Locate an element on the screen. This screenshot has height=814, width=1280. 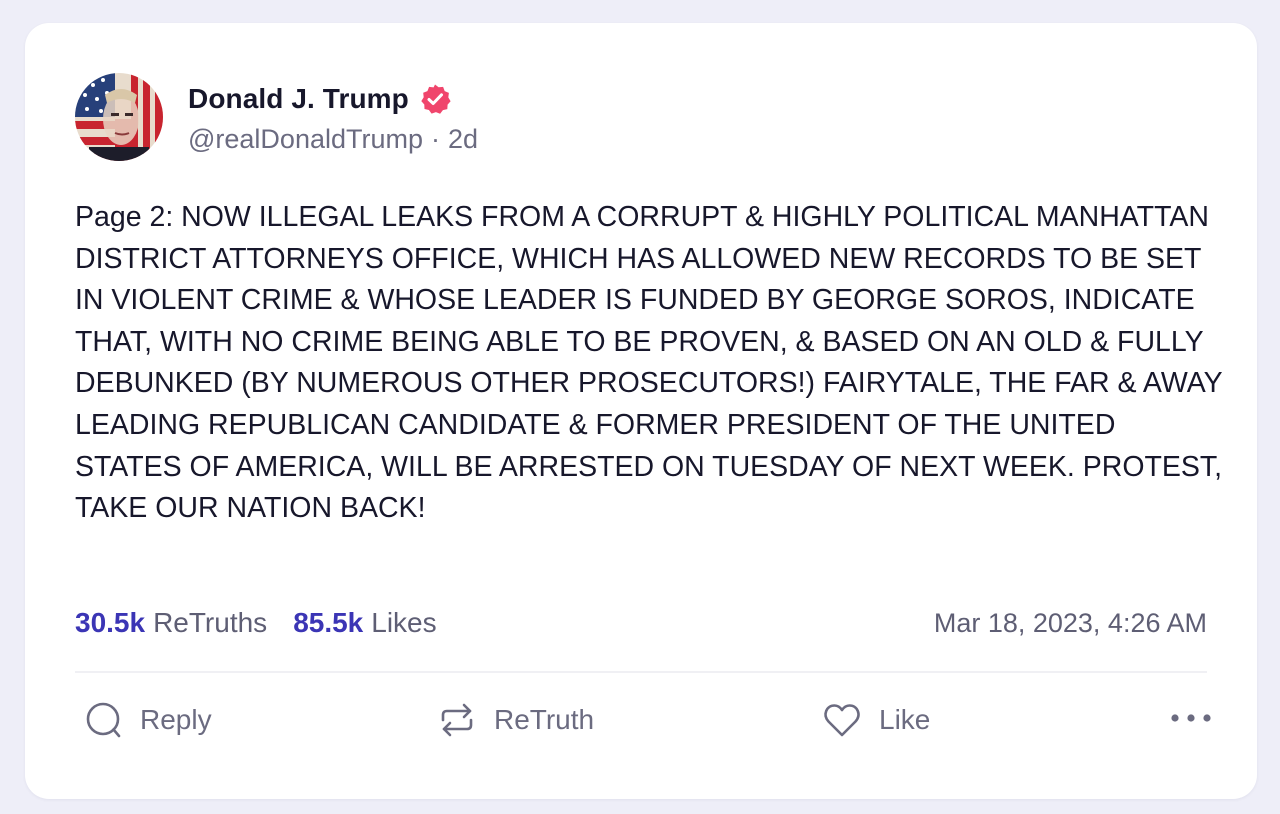
likes-label: Likes is located at coordinates (404, 622).